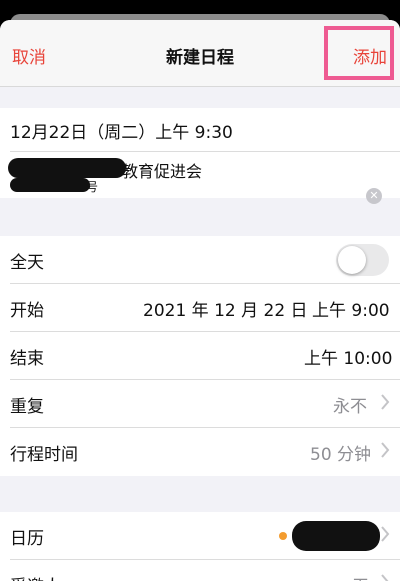 The height and width of the screenshot is (581, 400). I want to click on end-label: 结束, so click(27, 359).